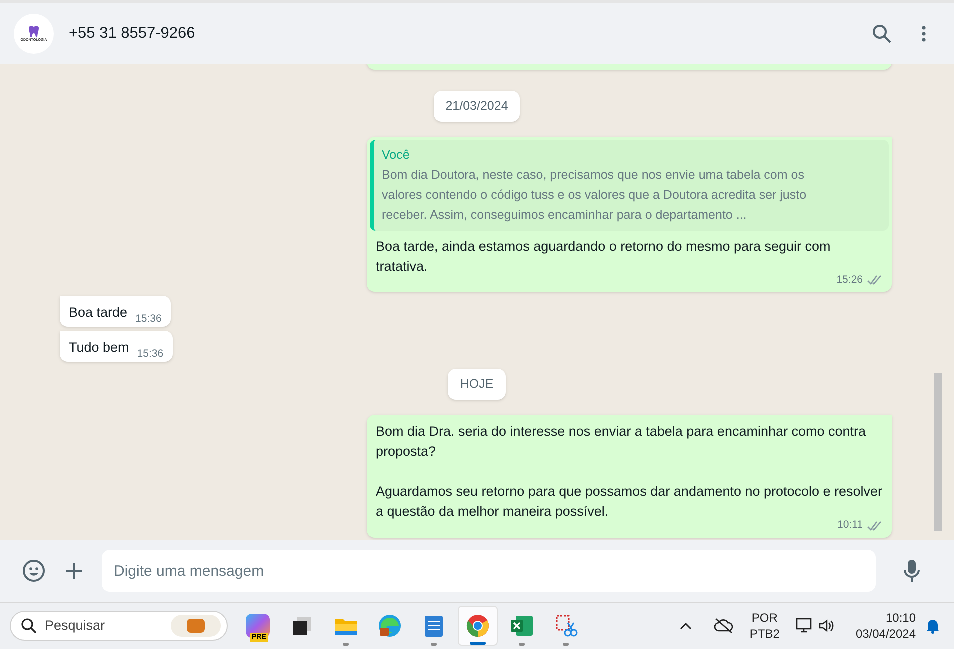  I want to click on message-text: Boa tarde, so click(98, 313).